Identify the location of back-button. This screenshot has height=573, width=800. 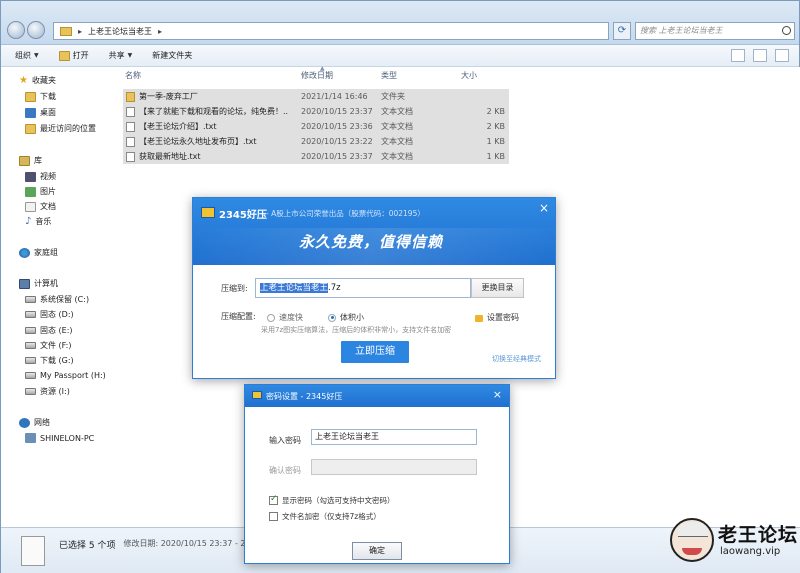
(16, 30).